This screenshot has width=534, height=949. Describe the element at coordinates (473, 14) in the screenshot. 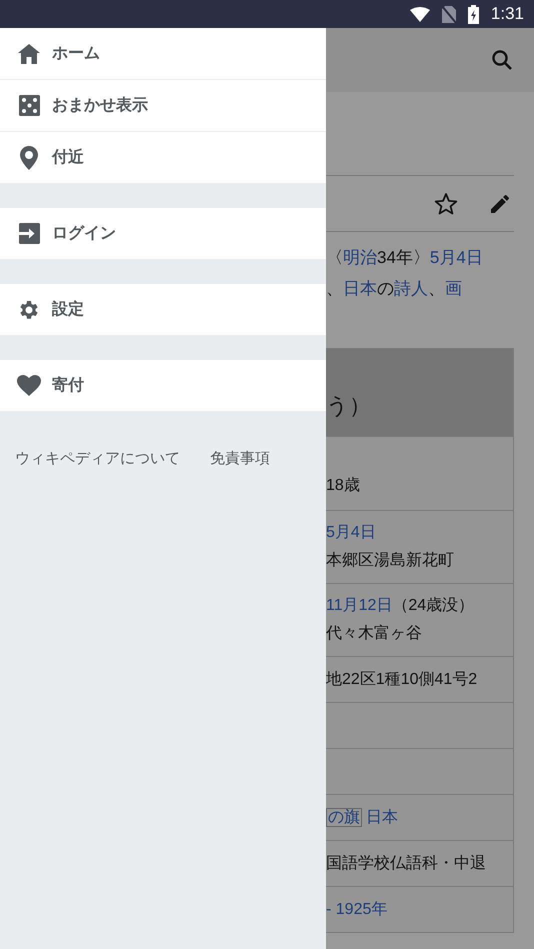

I see `battery-charging-icon` at that location.